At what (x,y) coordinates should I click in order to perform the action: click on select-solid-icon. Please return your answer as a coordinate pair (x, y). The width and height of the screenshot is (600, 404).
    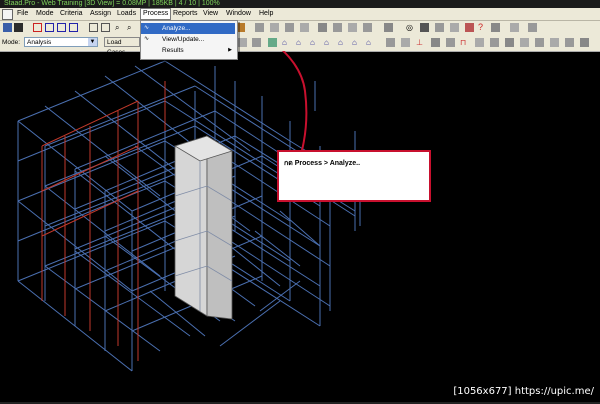
    Looking at the image, I should click on (73, 27).